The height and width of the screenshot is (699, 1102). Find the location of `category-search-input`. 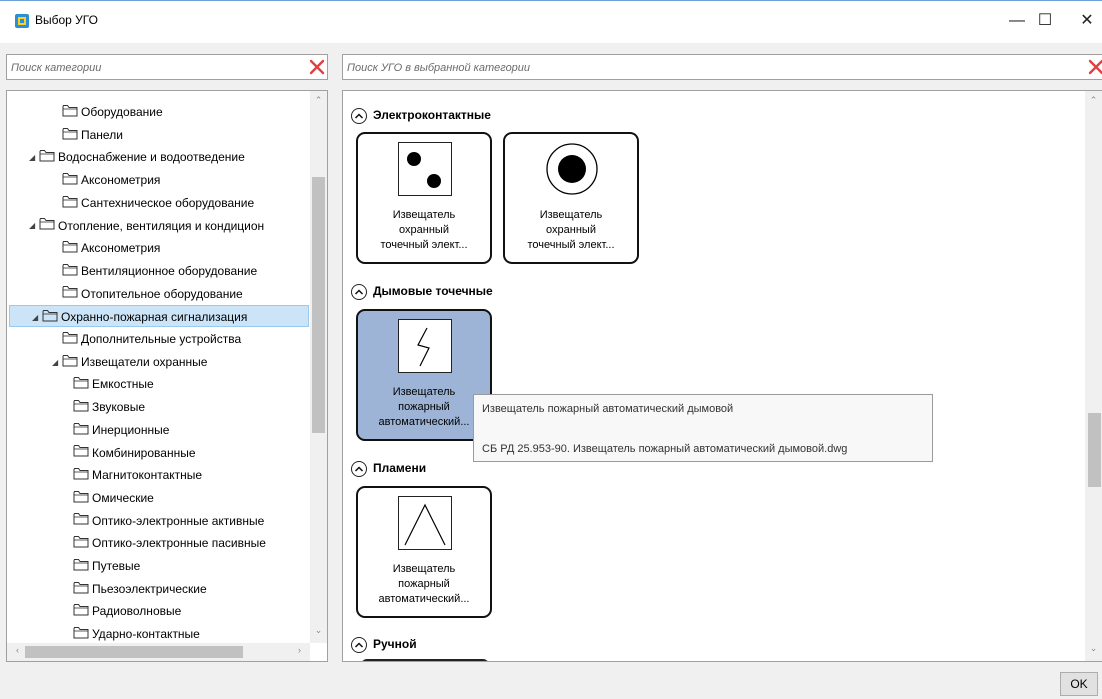

category-search-input is located at coordinates (156, 67).